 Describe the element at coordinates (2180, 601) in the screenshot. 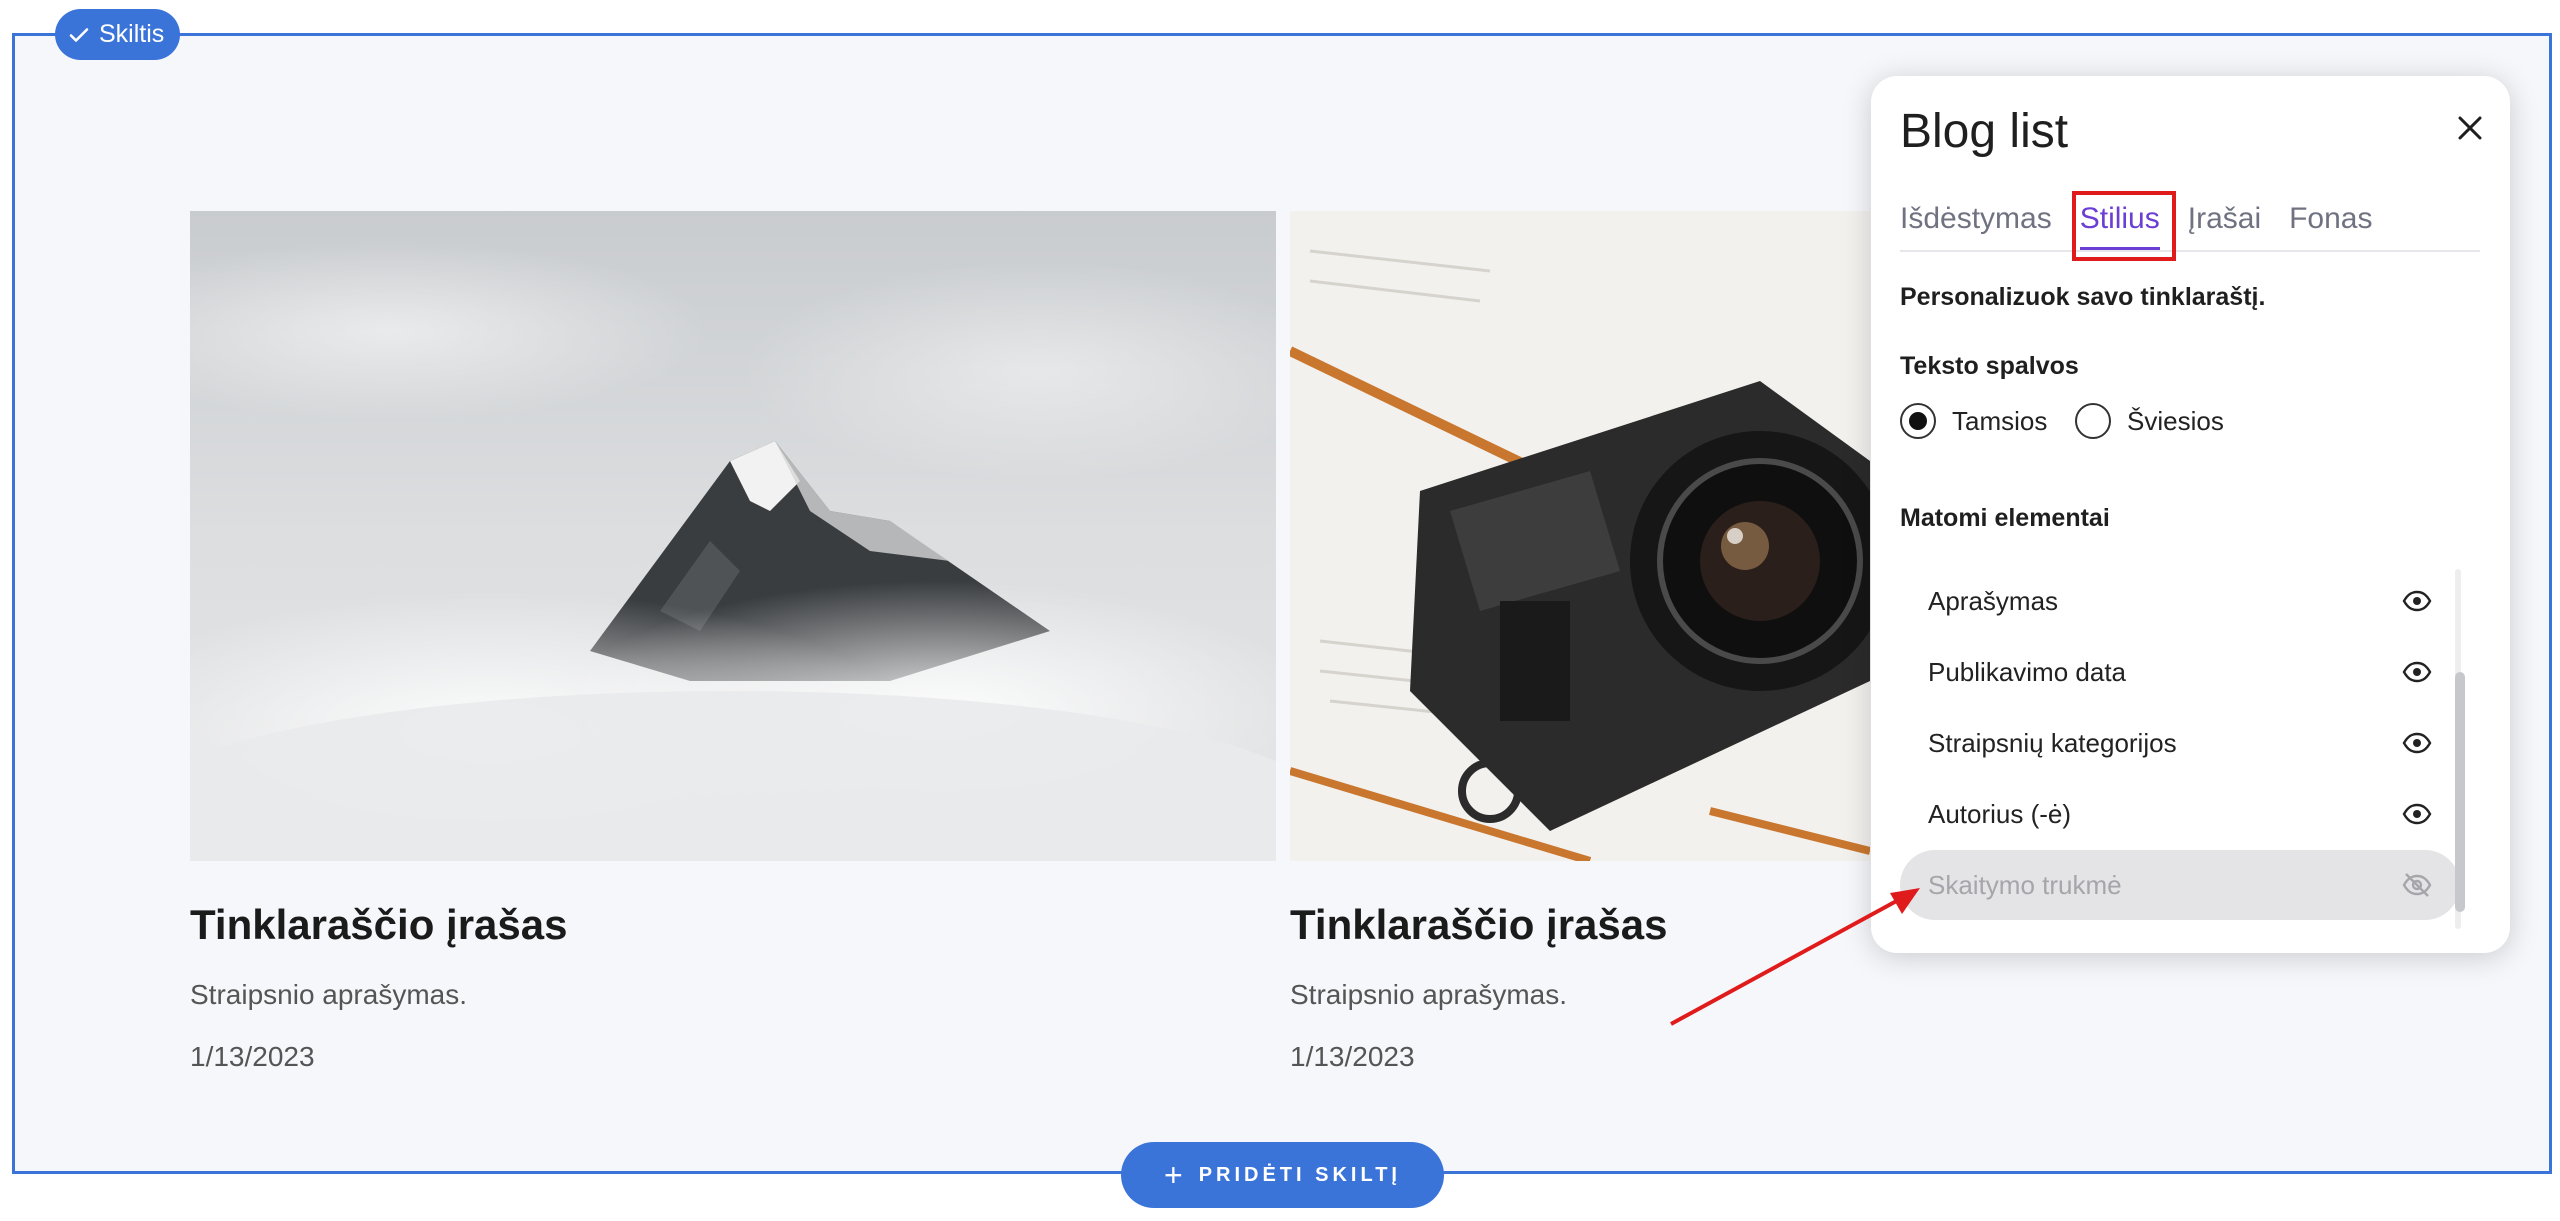

I see `list-item: Aprašymas` at that location.